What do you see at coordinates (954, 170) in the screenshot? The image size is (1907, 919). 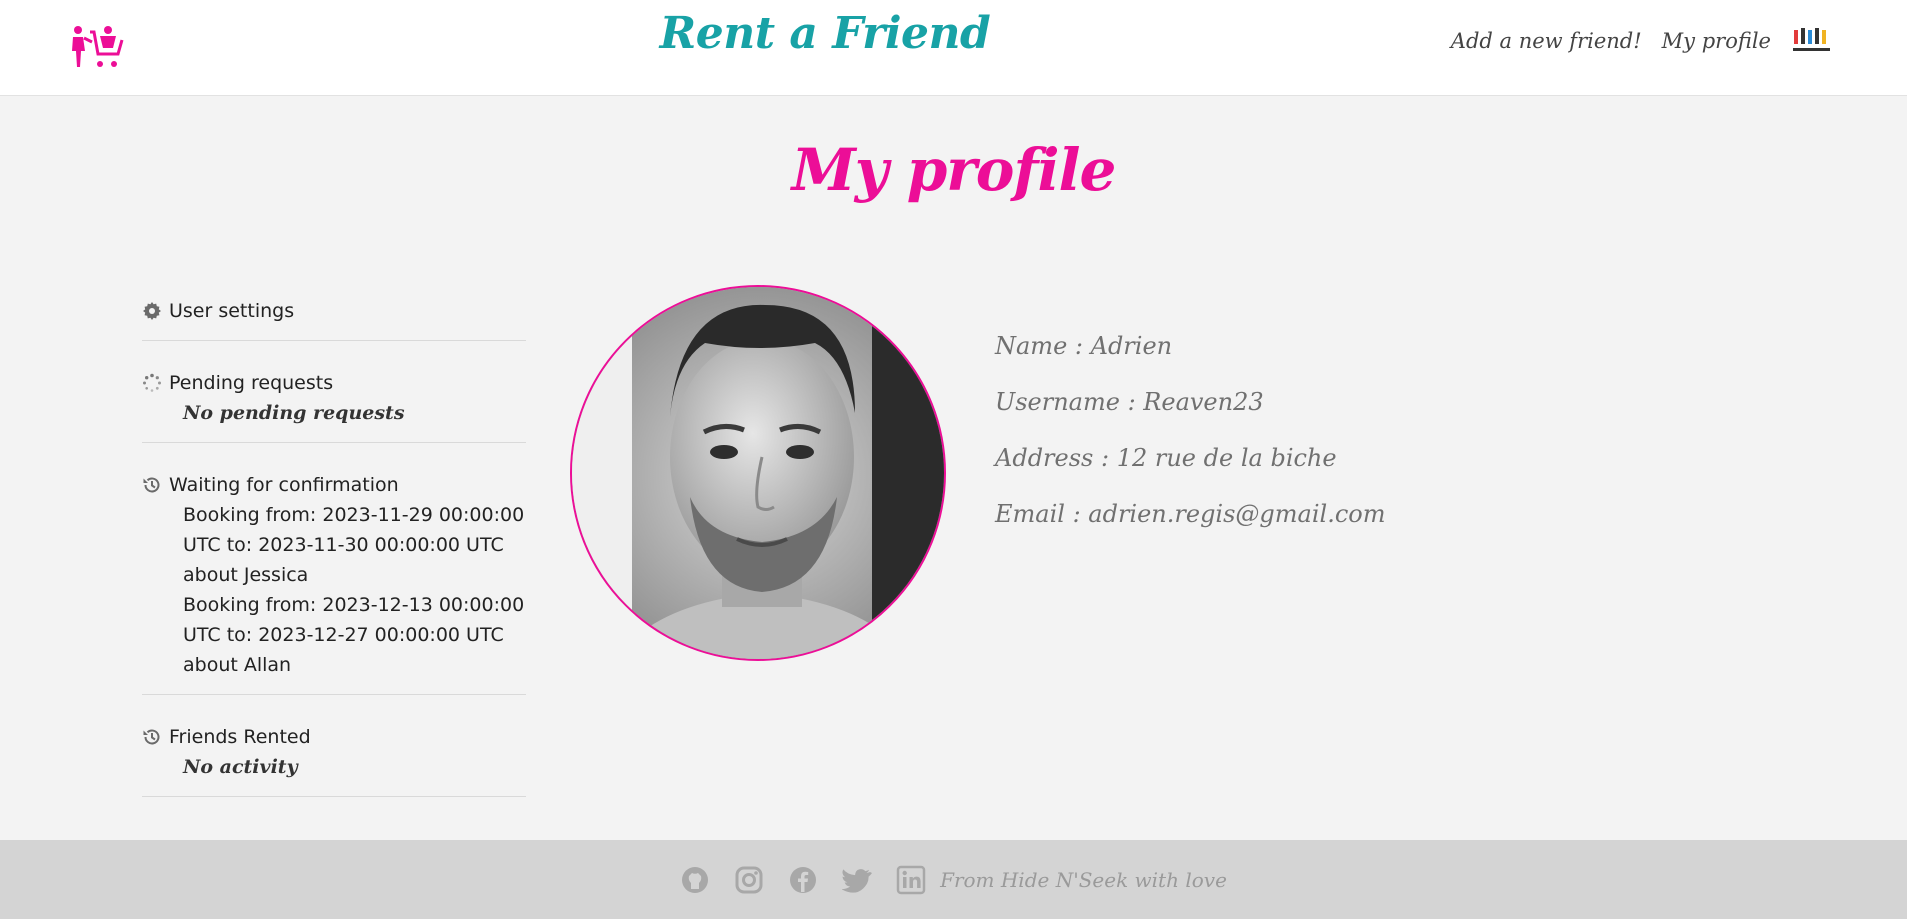 I see `page-title: My profile` at bounding box center [954, 170].